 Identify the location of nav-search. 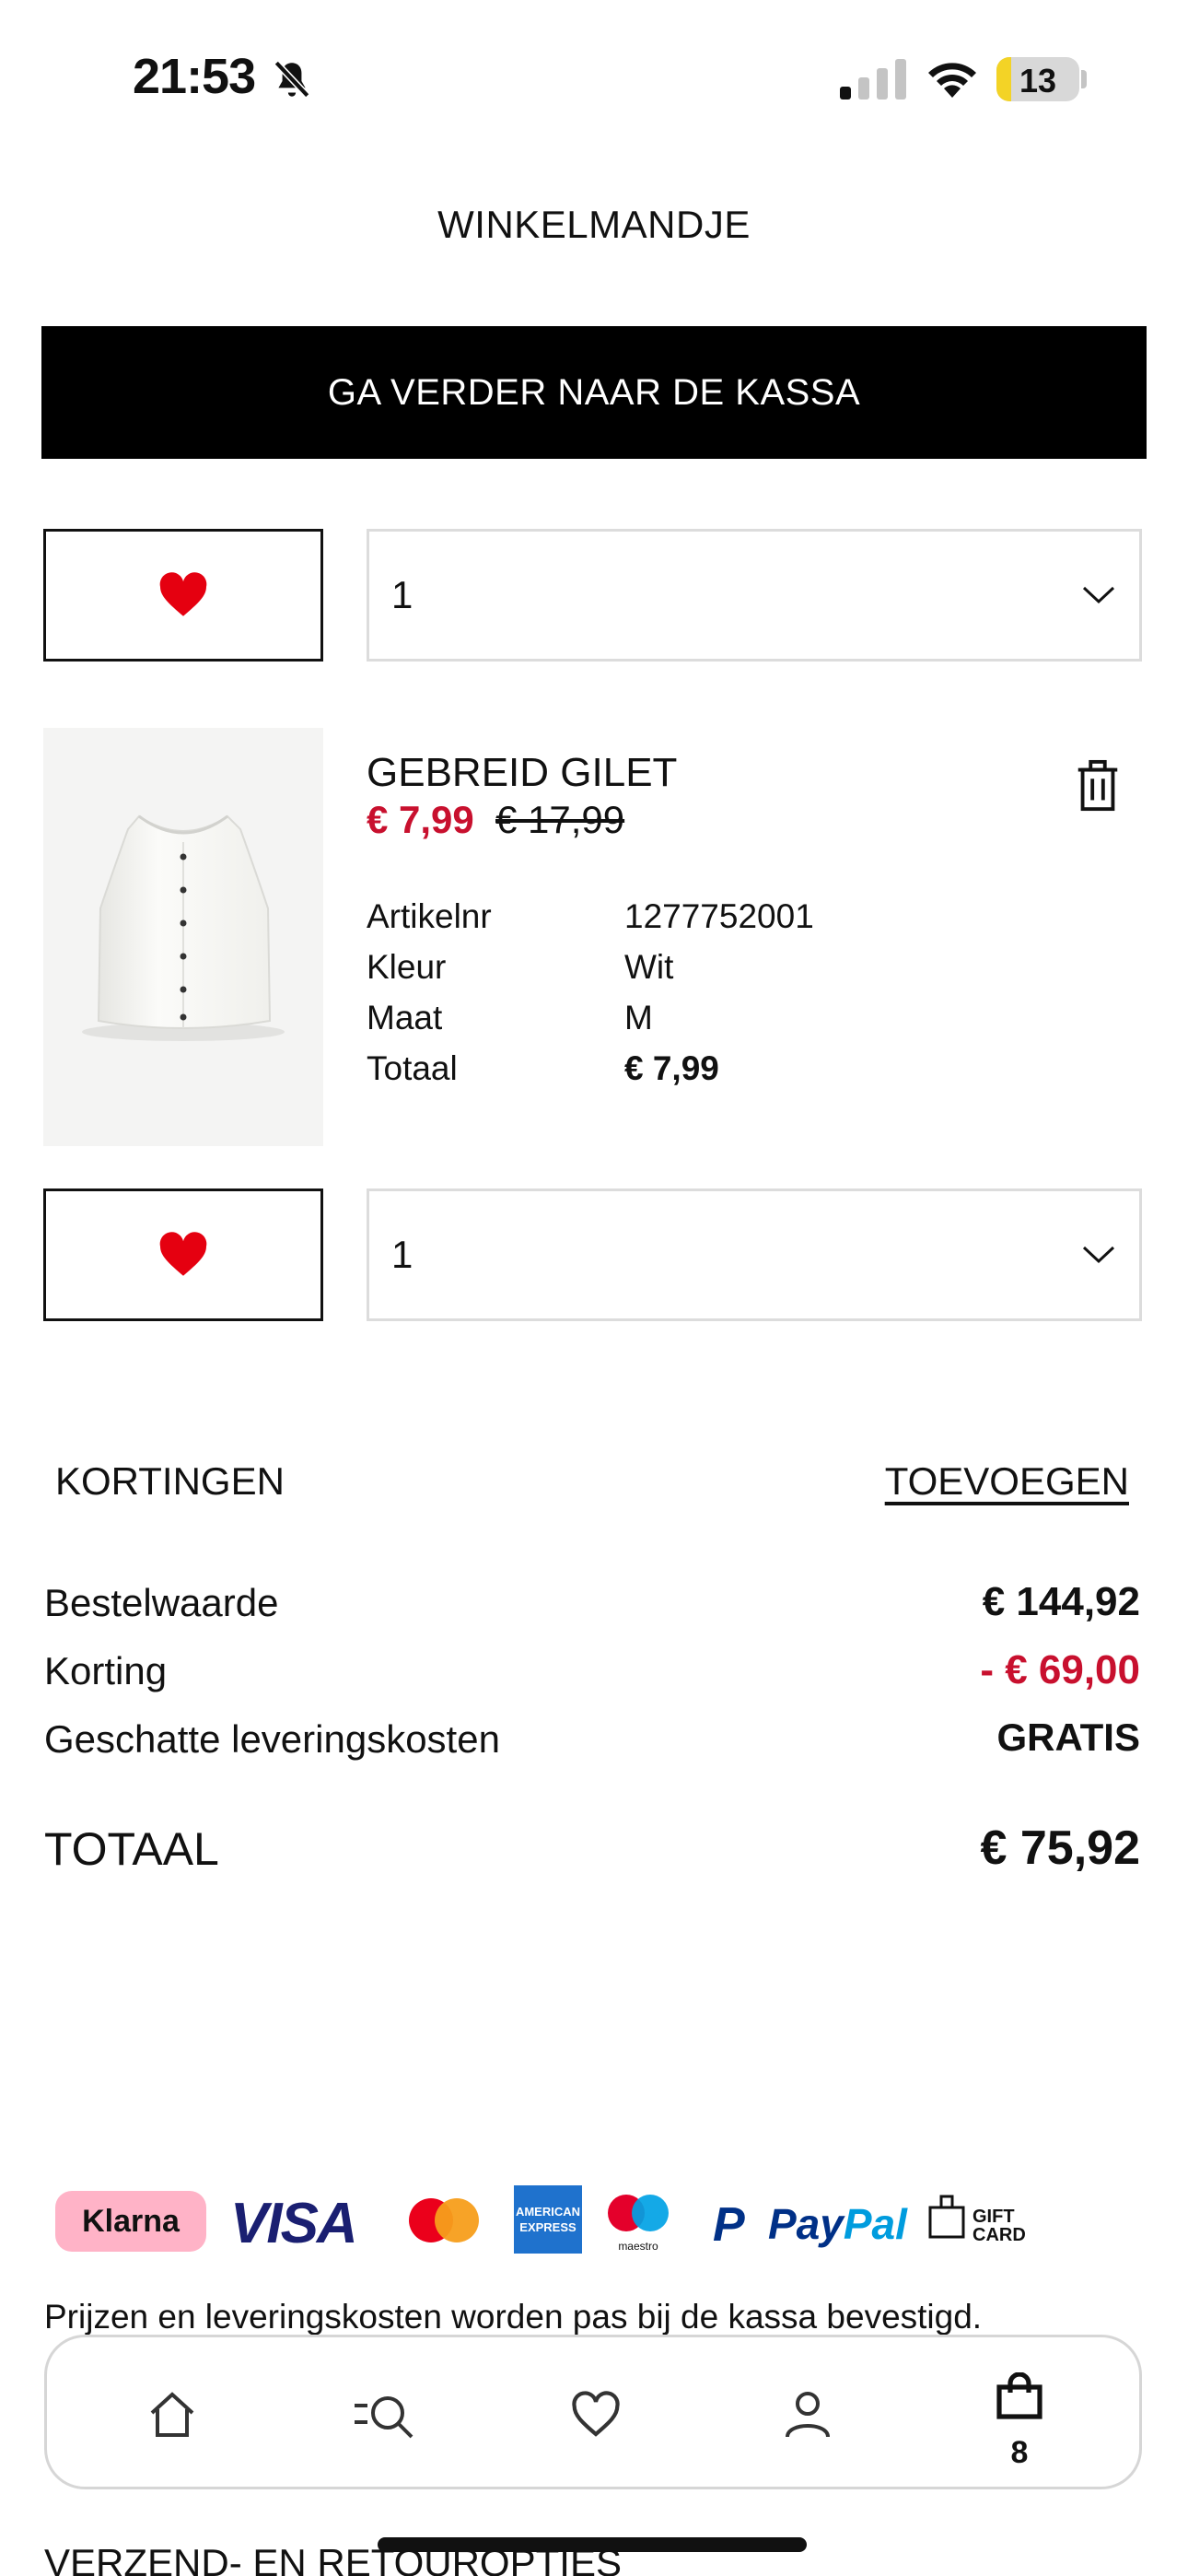
(384, 2414).